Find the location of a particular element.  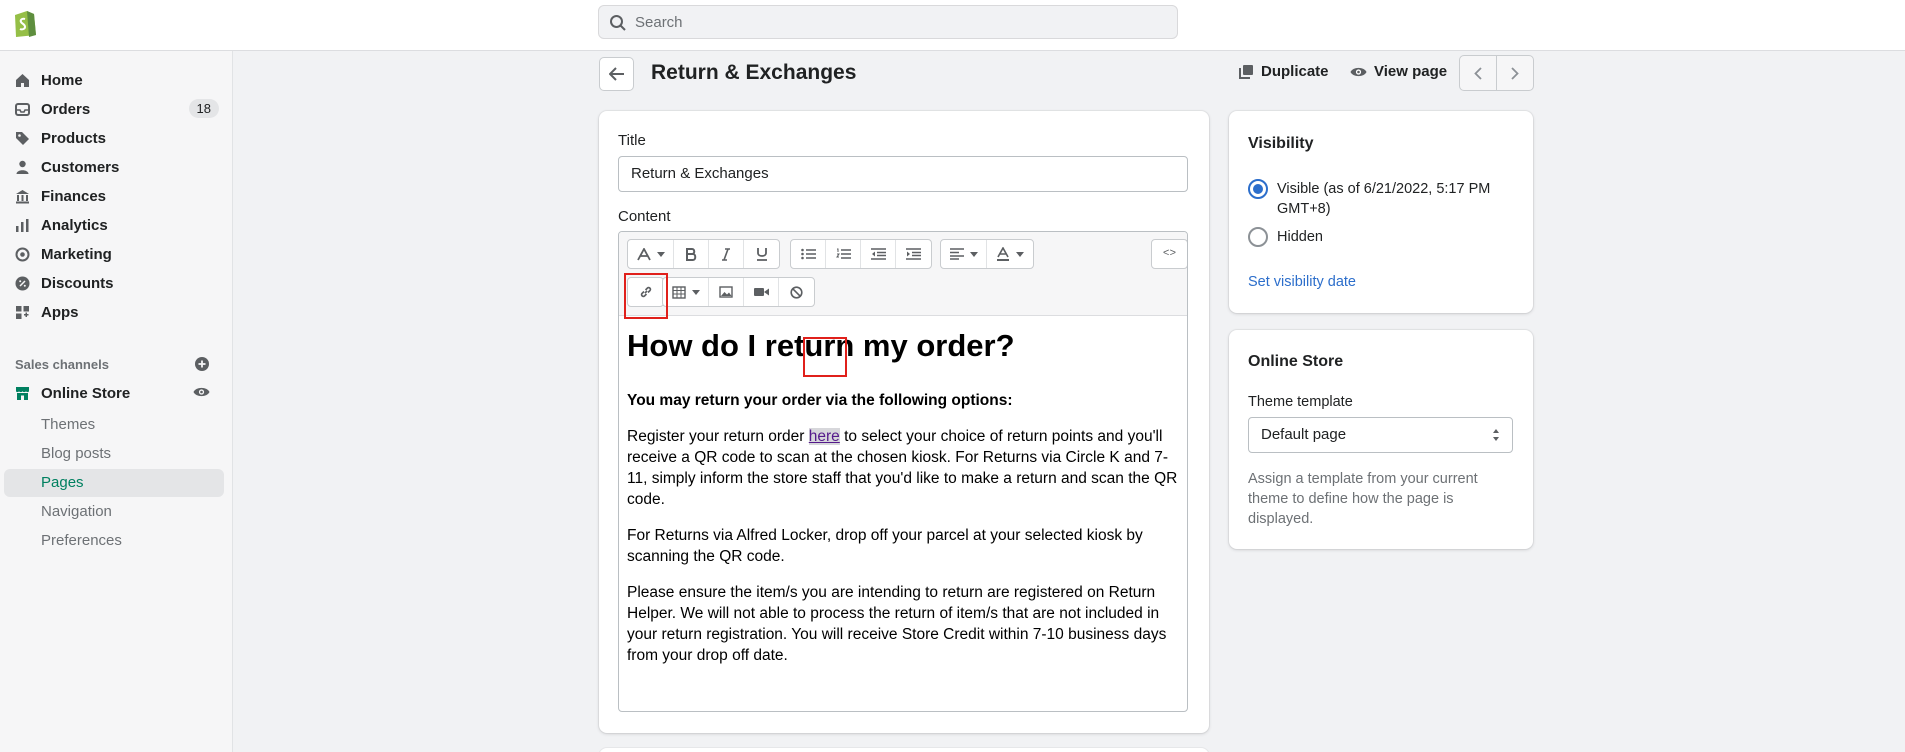

chevron-left-icon is located at coordinates (1478, 73).